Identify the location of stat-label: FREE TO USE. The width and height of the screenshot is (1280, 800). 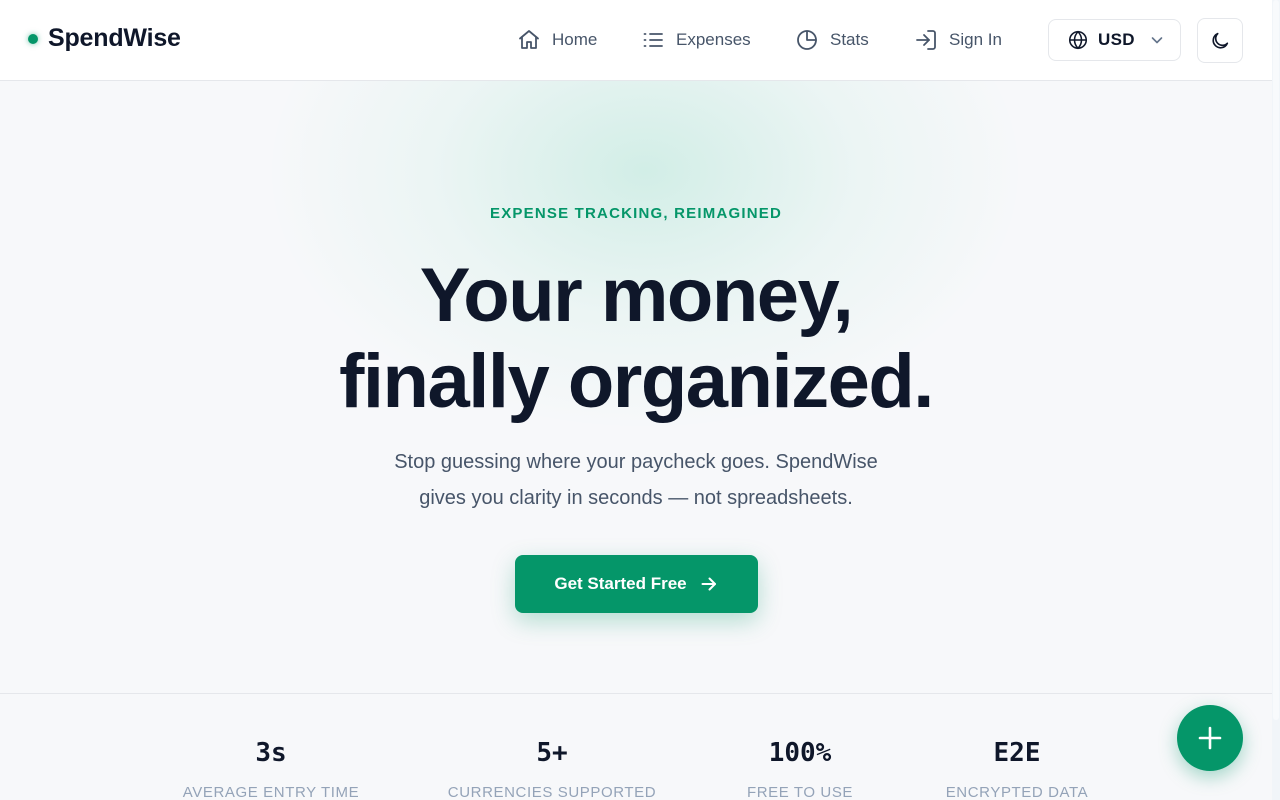
(800, 792).